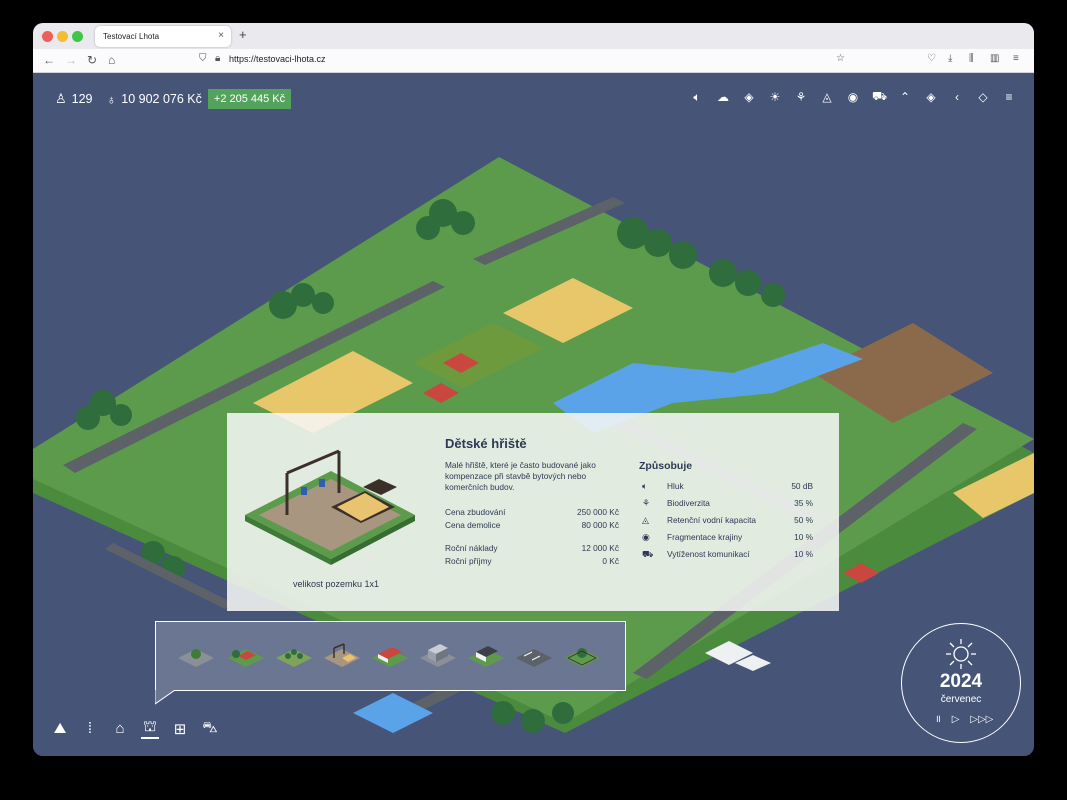  I want to click on landscape-icon: ⛰︎, so click(60, 728).